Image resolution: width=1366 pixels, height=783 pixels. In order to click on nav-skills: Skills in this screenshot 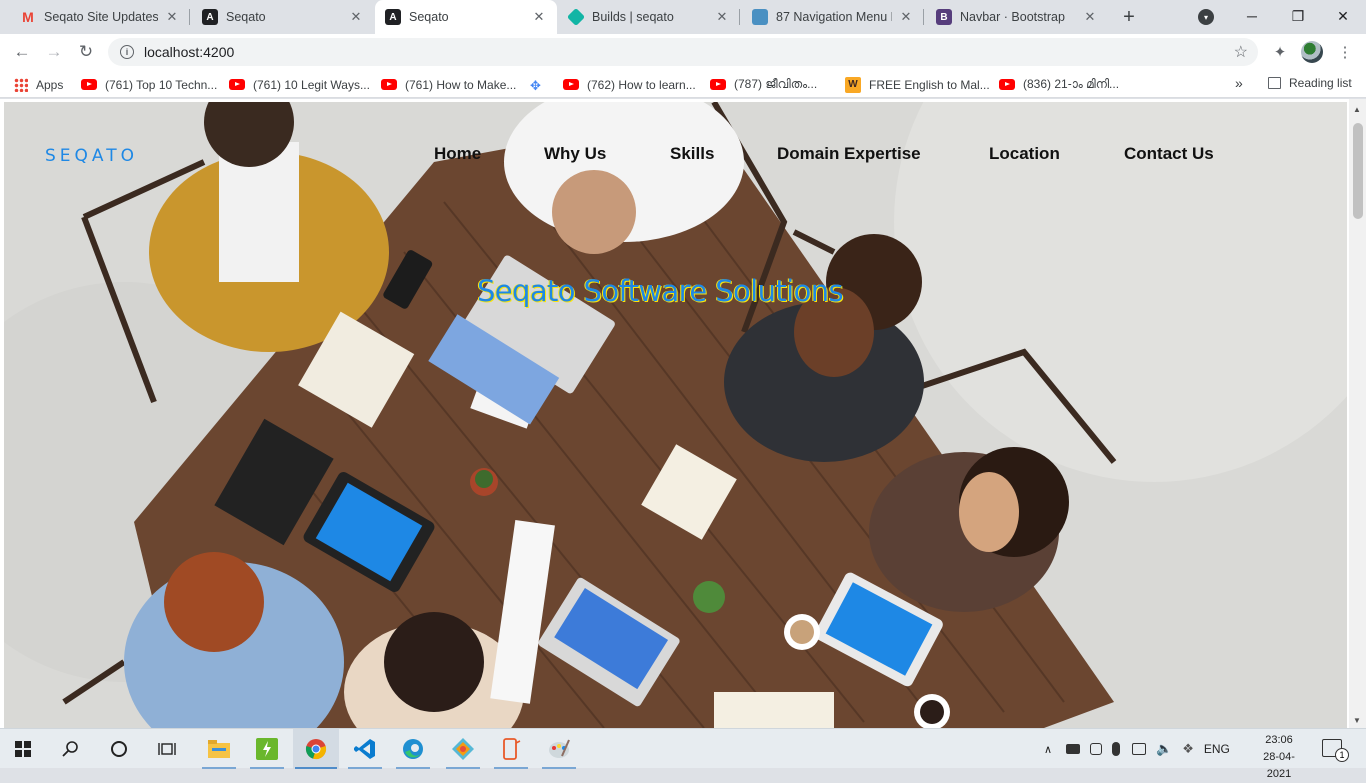, I will do `click(692, 154)`.